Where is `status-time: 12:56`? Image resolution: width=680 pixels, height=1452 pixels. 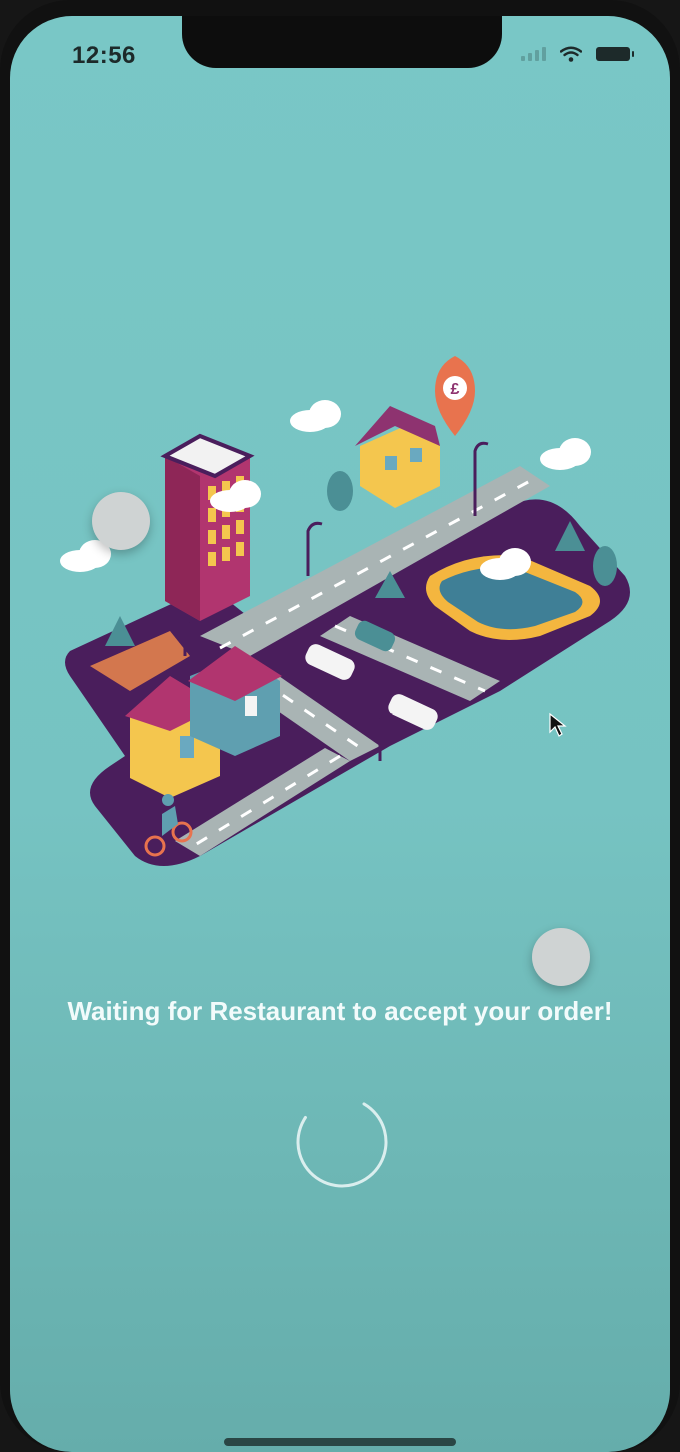 status-time: 12:56 is located at coordinates (104, 55).